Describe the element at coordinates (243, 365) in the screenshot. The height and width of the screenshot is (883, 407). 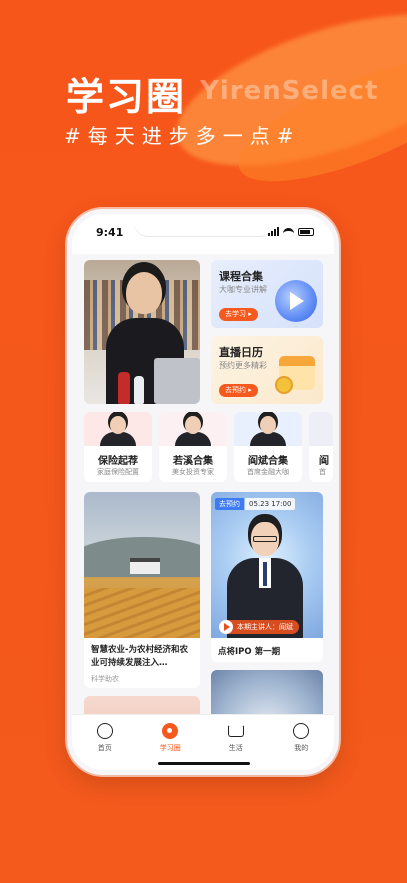
I see `card-subtitle: 预约更多精彩` at that location.